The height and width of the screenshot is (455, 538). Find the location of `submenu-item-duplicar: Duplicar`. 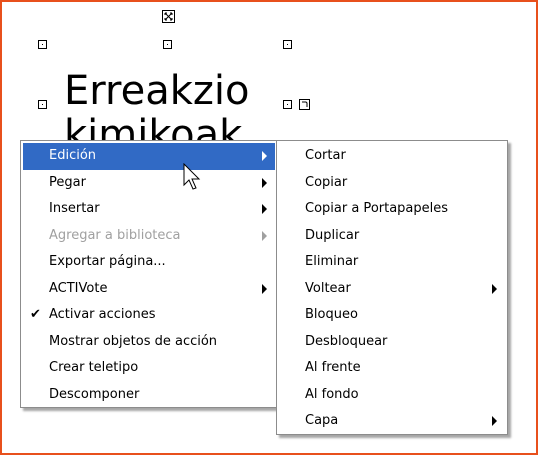

submenu-item-duplicar: Duplicar is located at coordinates (392, 236).